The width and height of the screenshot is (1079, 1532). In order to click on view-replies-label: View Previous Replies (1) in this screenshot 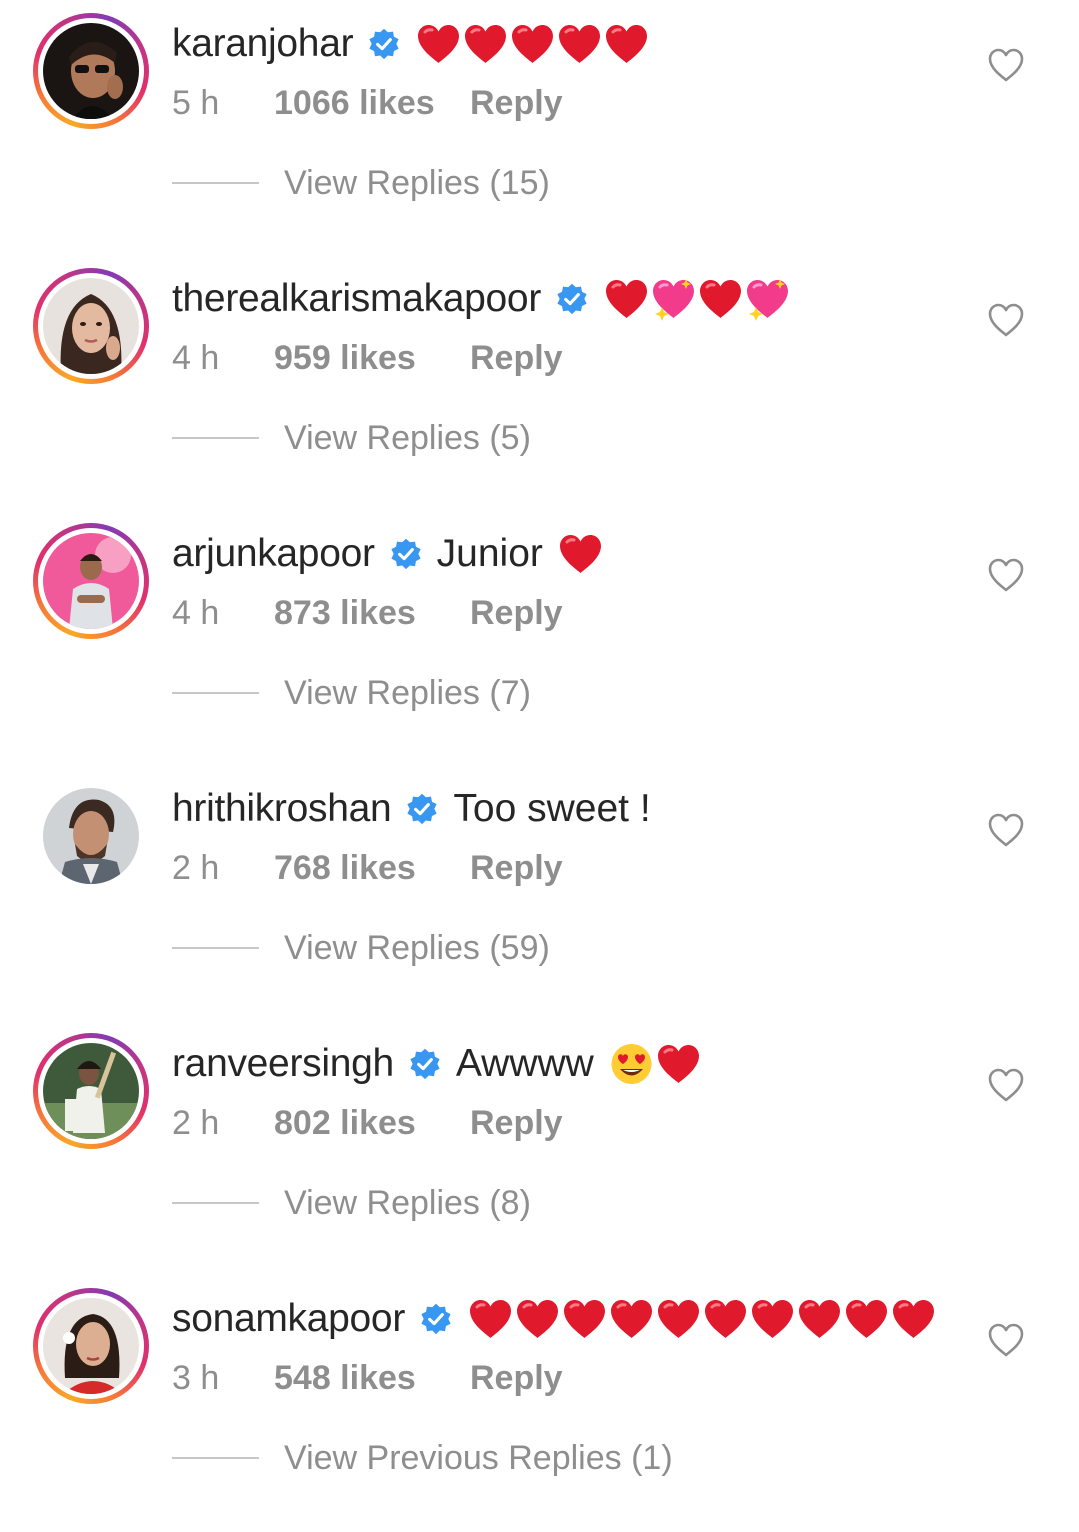, I will do `click(478, 1458)`.